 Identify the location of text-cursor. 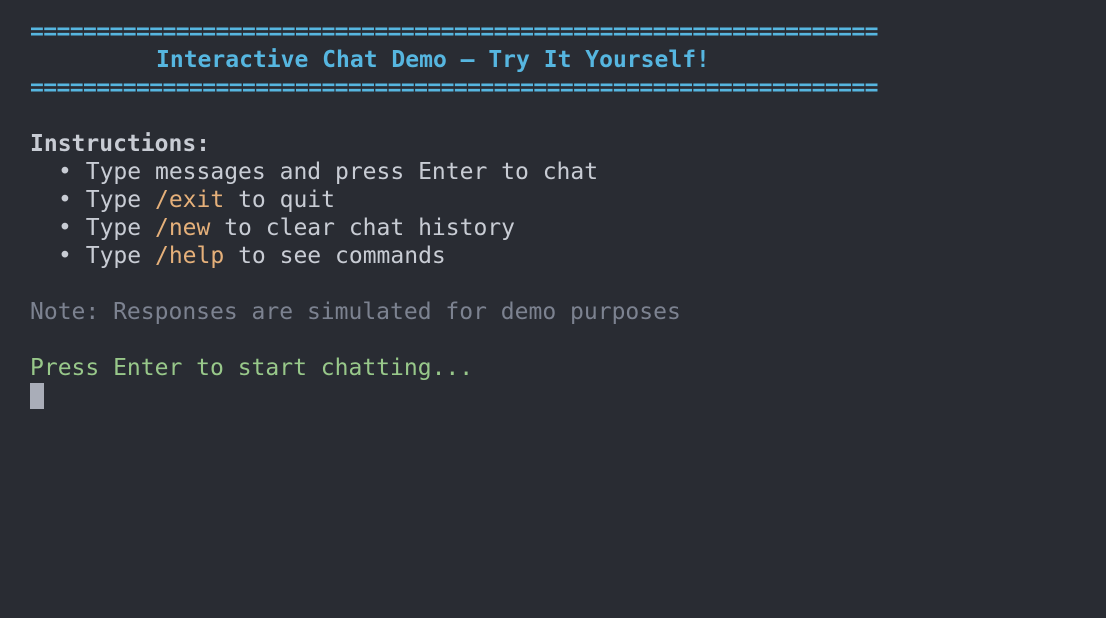
(37, 396).